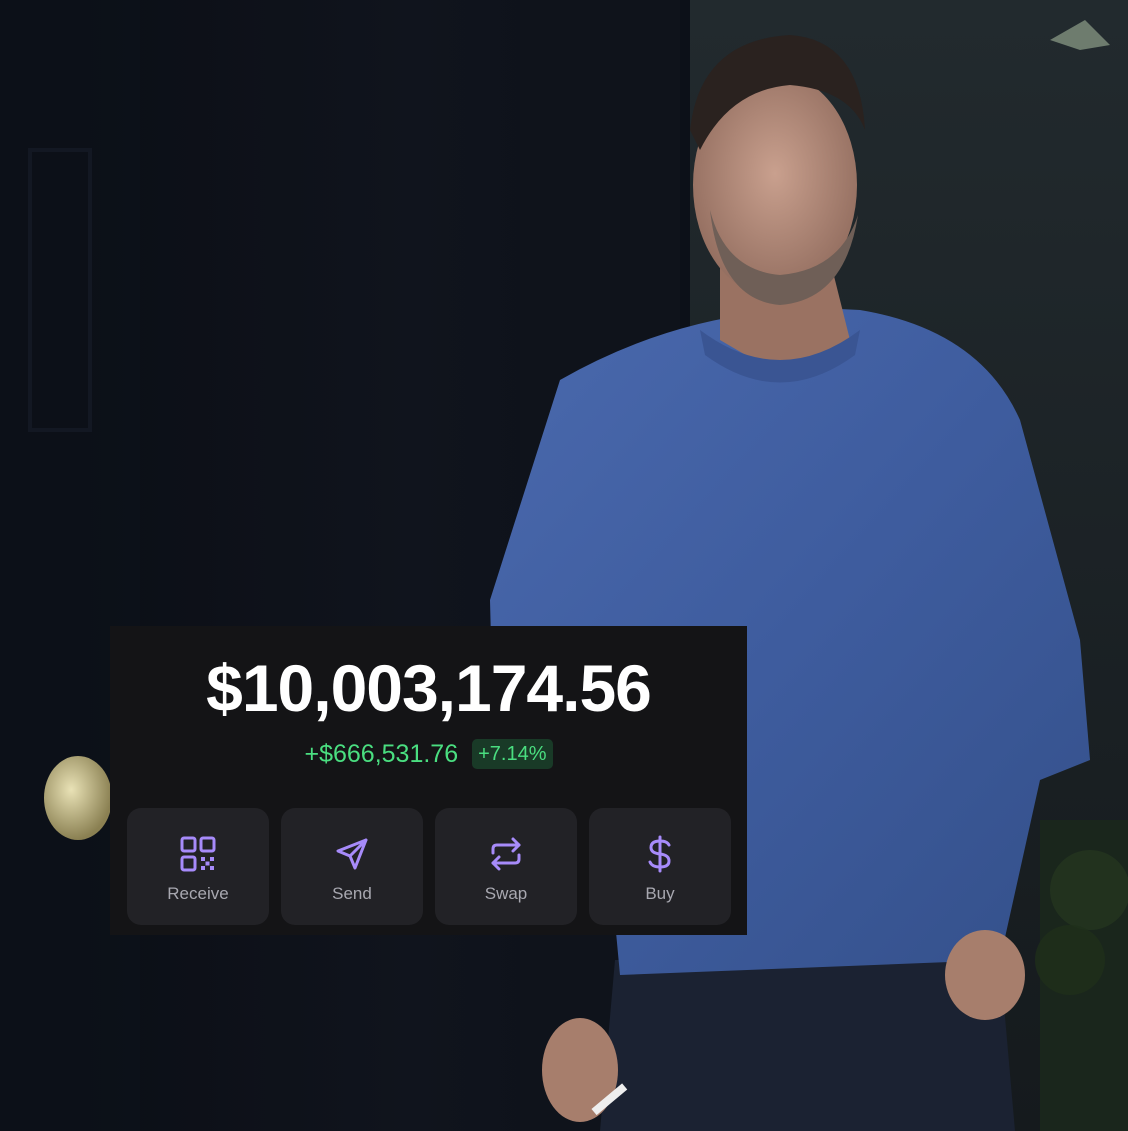 The height and width of the screenshot is (1131, 1128). I want to click on action-buttons: Receive Send Swap Buy, so click(430, 866).